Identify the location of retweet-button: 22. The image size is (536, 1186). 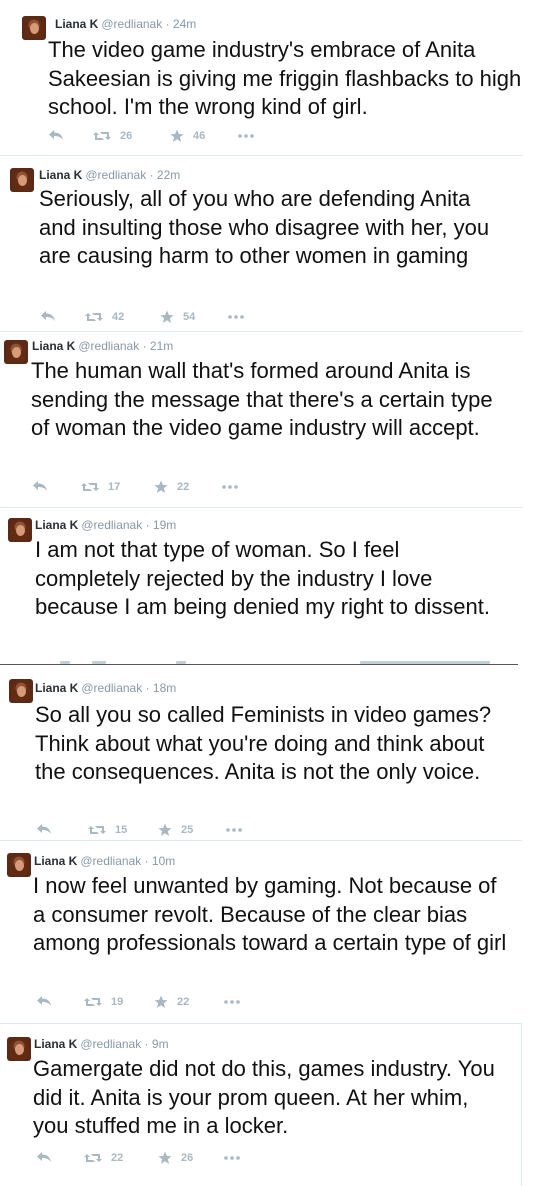
(103, 1158).